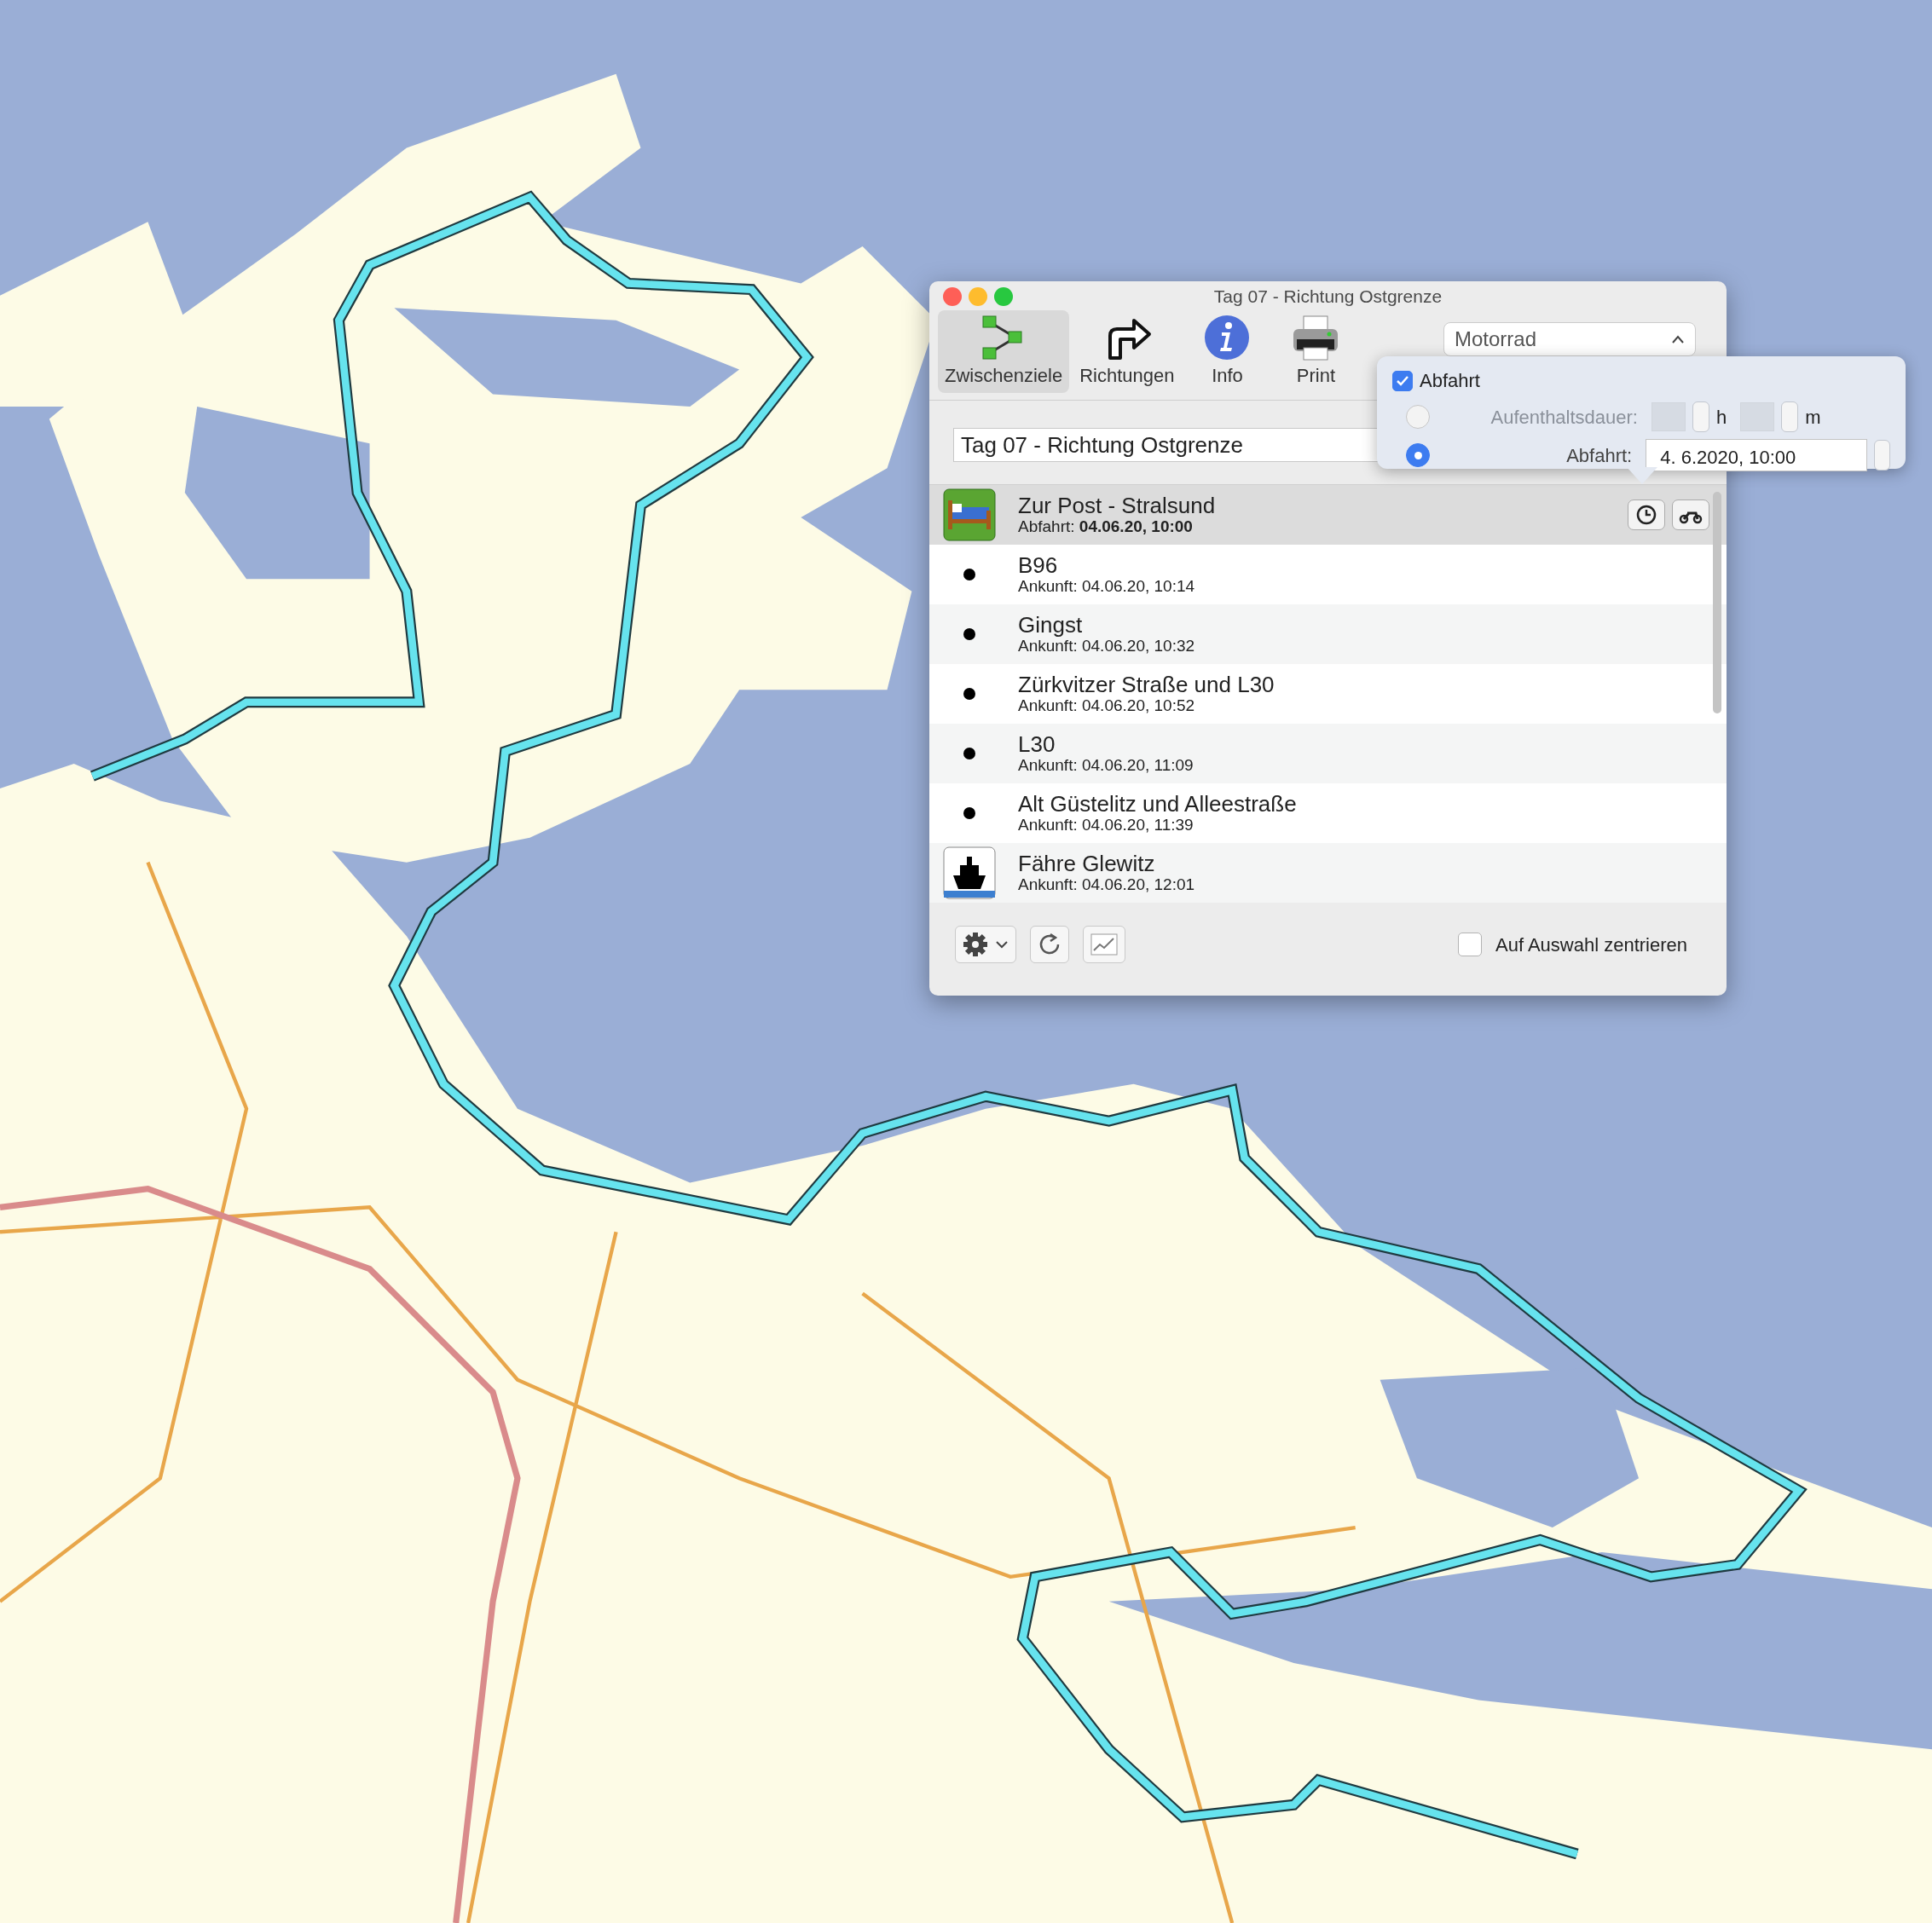 The height and width of the screenshot is (1923, 1932). Describe the element at coordinates (1158, 804) in the screenshot. I see `waypoint-name: Alt Güstelitz und Alleestraße` at that location.